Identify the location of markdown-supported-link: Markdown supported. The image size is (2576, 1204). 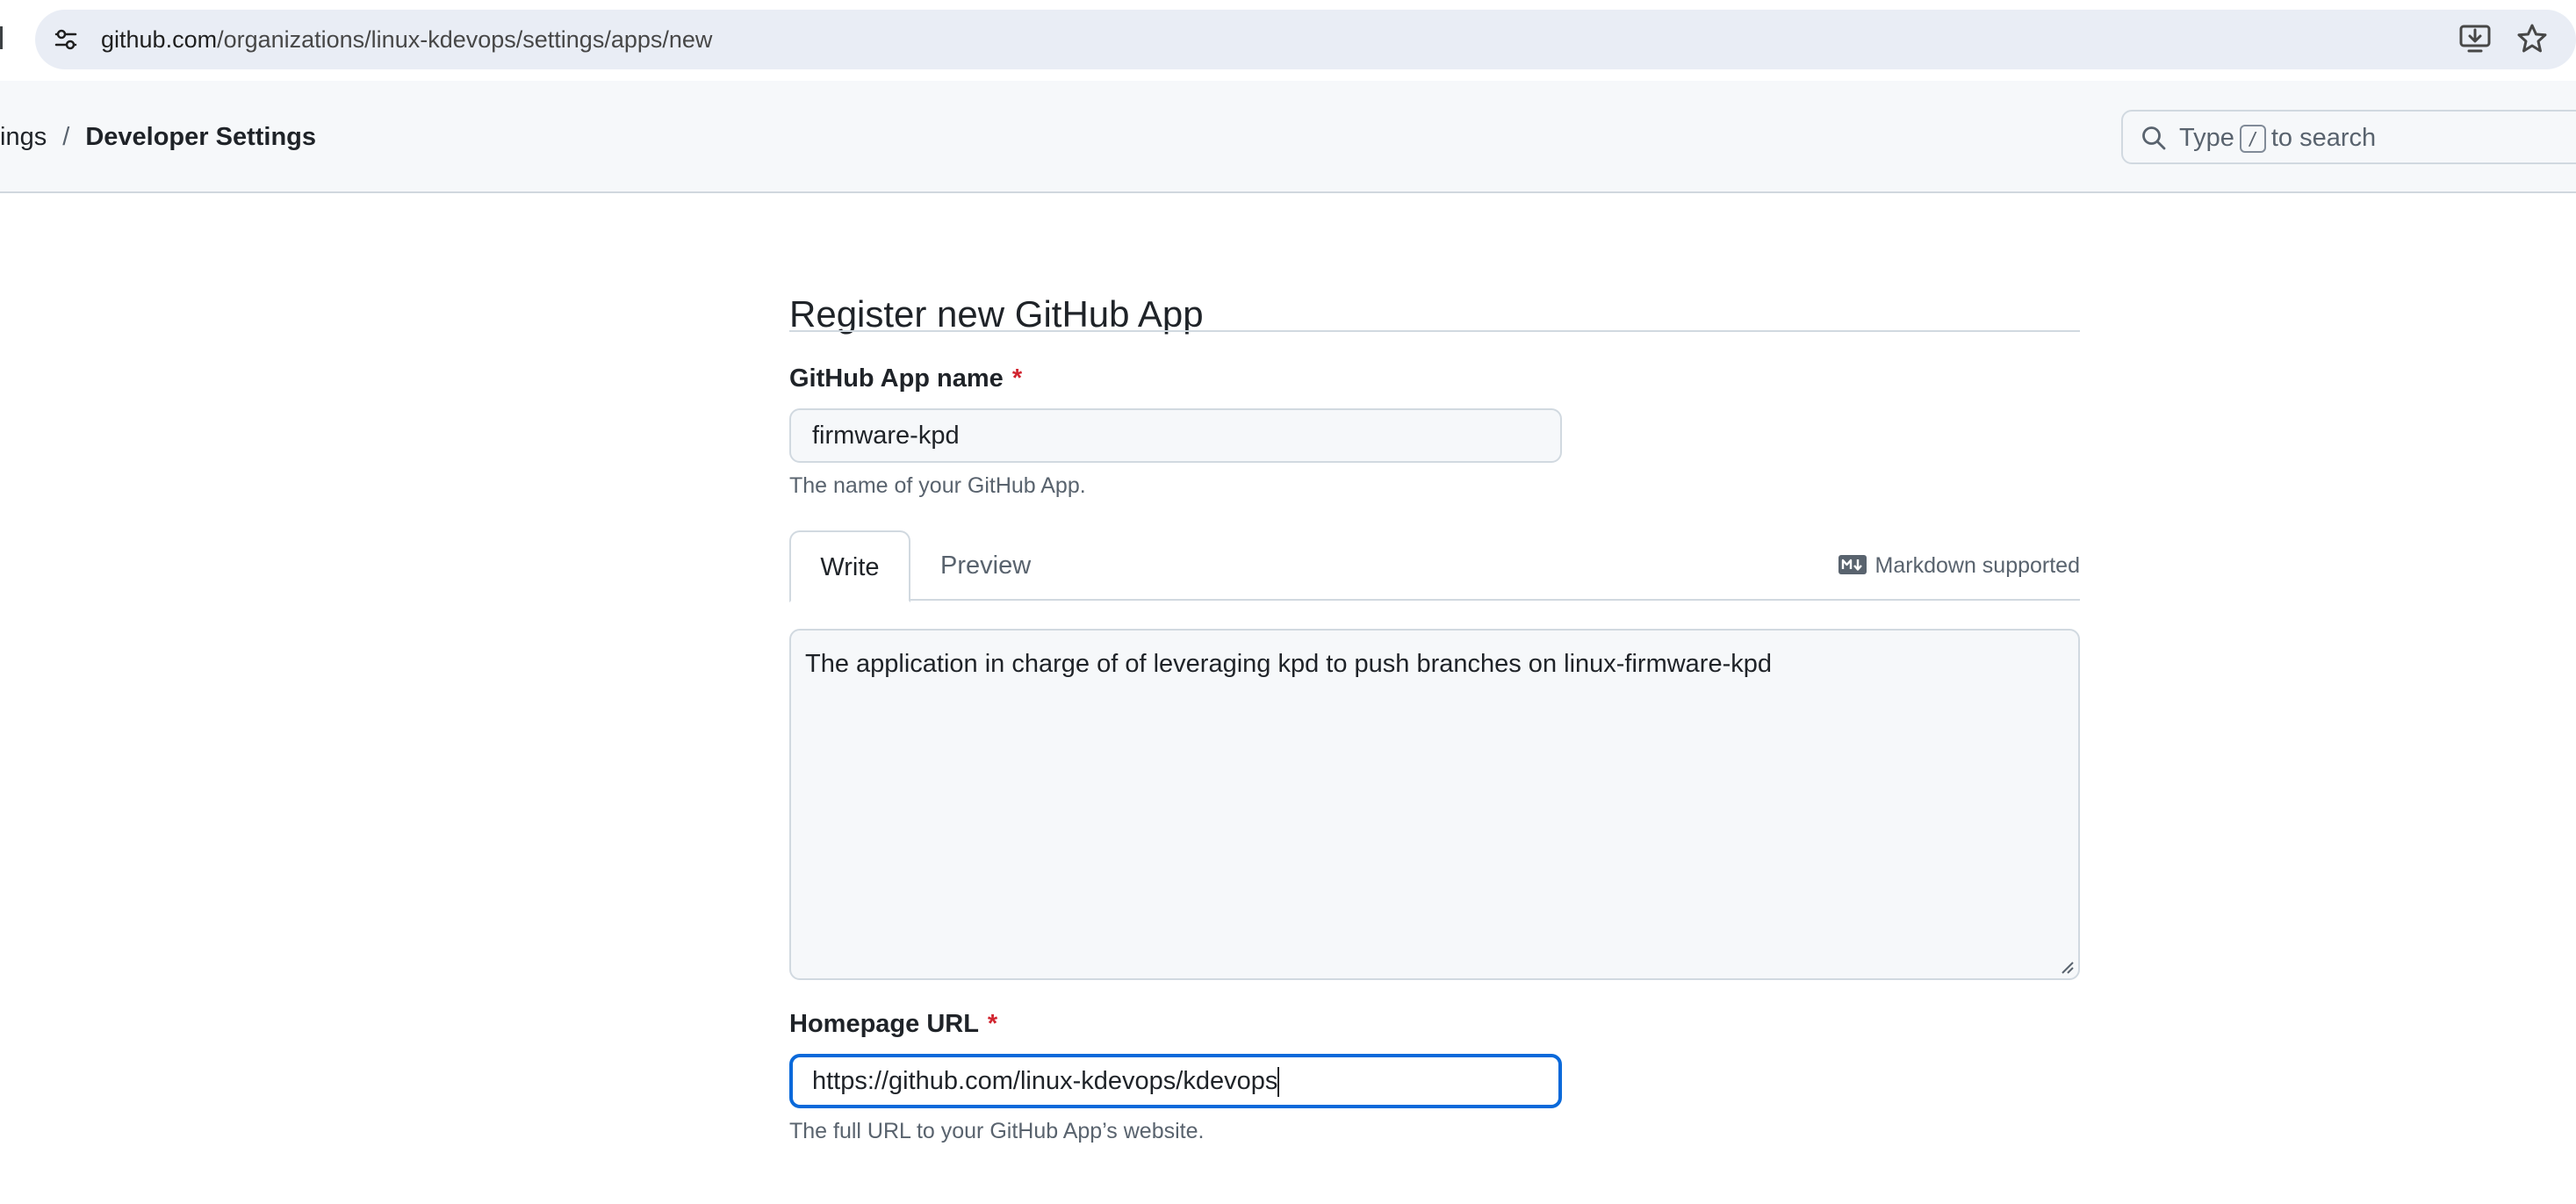
(1959, 565).